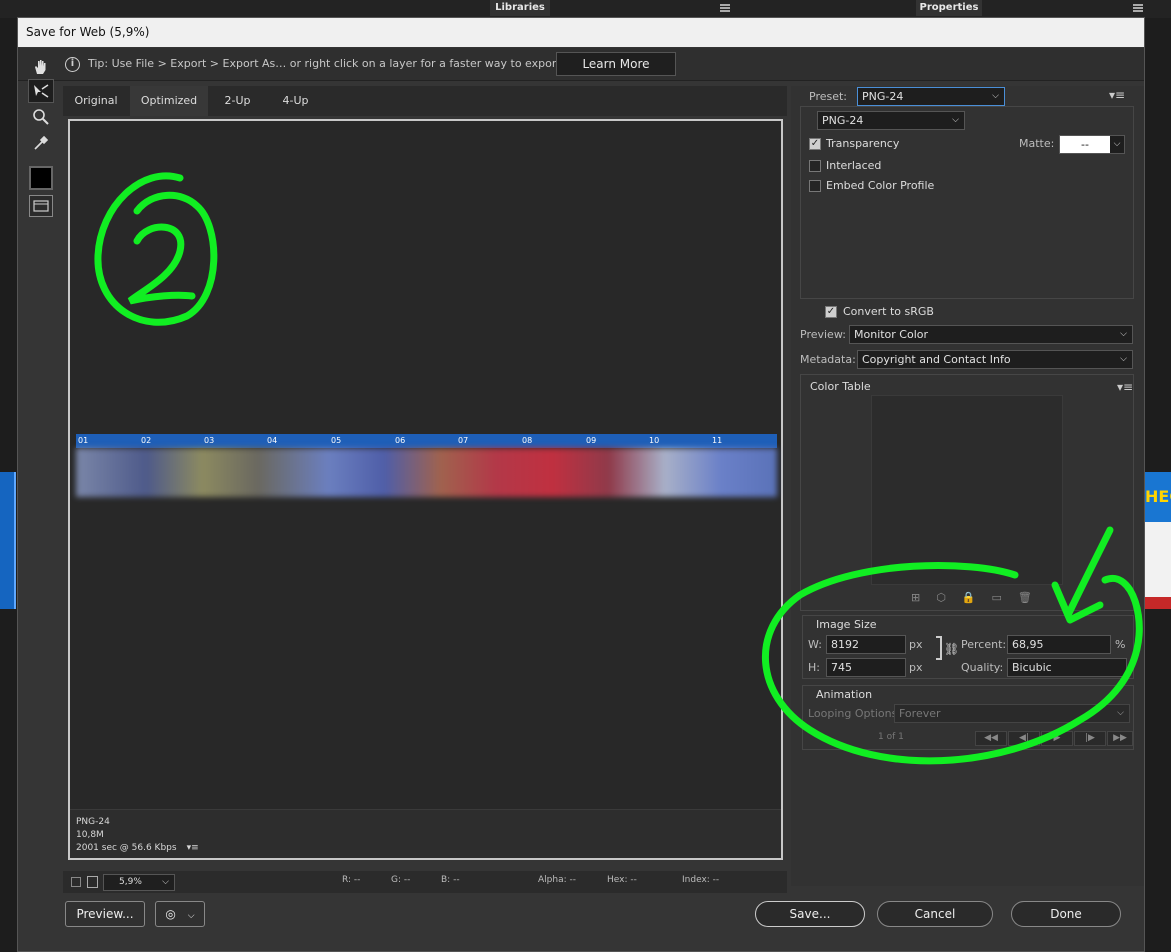 The height and width of the screenshot is (952, 1171). Describe the element at coordinates (426, 441) in the screenshot. I see `banner-strip: 01 02 03 04 05 06 07 08 09 10 11` at that location.